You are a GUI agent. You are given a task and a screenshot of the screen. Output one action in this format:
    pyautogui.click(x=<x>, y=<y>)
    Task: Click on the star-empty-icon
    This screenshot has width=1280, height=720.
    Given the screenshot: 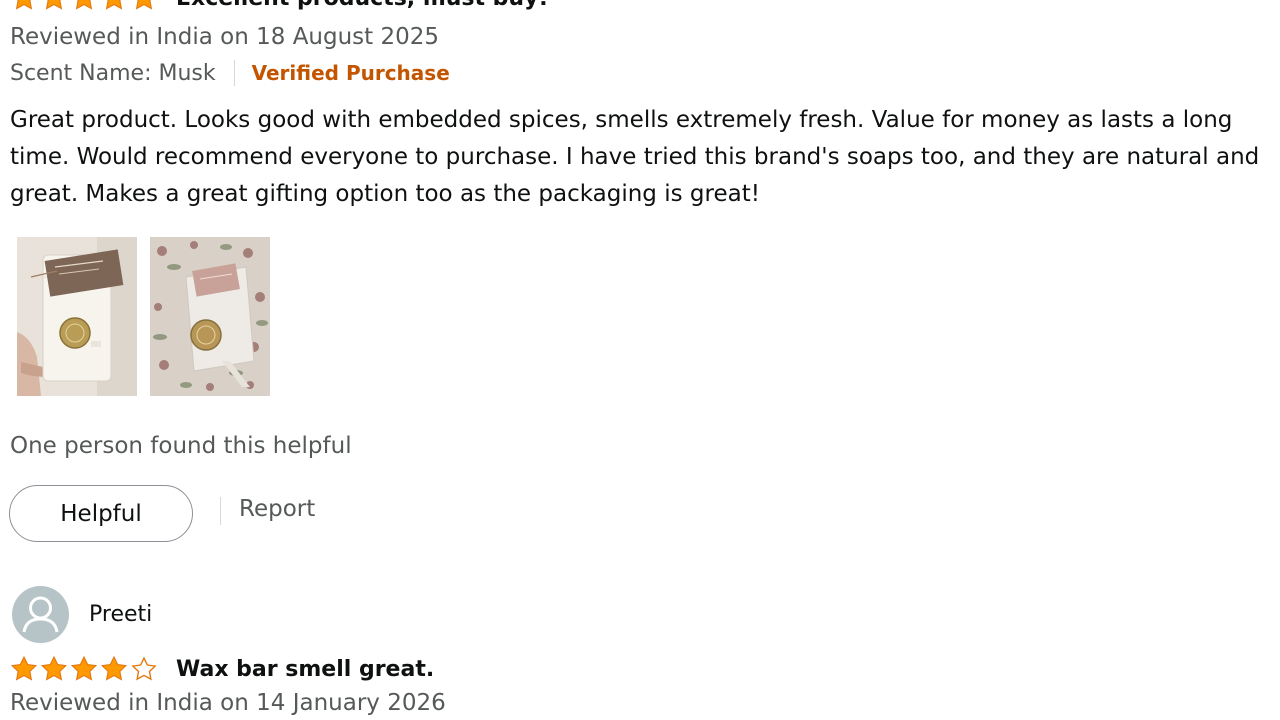 What is the action you would take?
    pyautogui.click(x=144, y=668)
    